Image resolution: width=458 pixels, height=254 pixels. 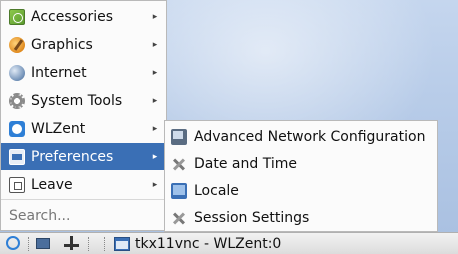 I want to click on submenu-item-session-settings: Session Settings, so click(x=301, y=217).